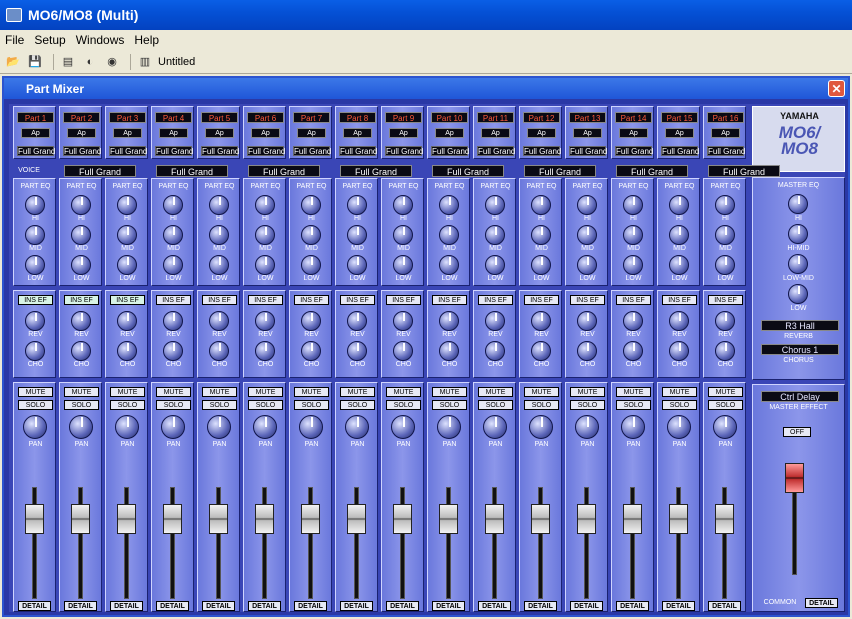  Describe the element at coordinates (146, 40) in the screenshot. I see `menu-help: Help` at that location.